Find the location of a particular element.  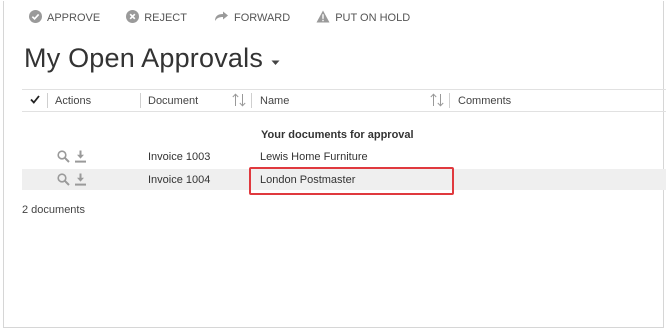

forward-label: FORWARD is located at coordinates (262, 18).